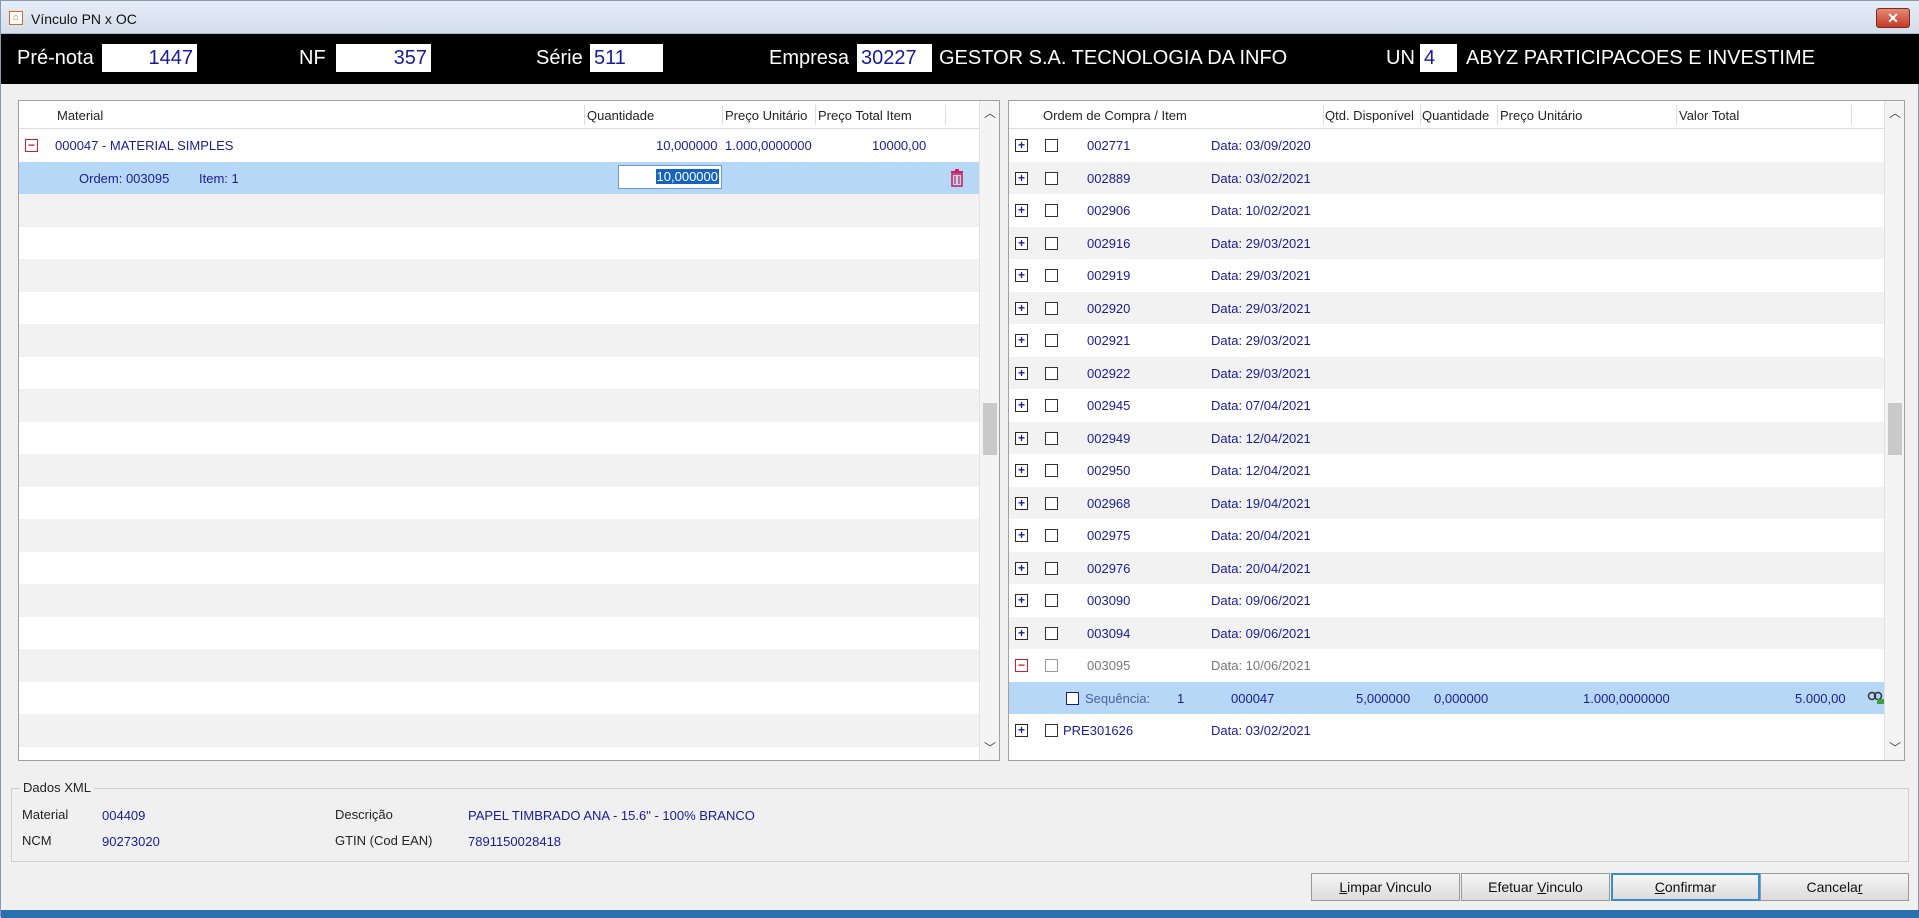  Describe the element at coordinates (1447, 307) in the screenshot. I see `purchase-order-row: +002920 Data: 29/03/2021` at that location.